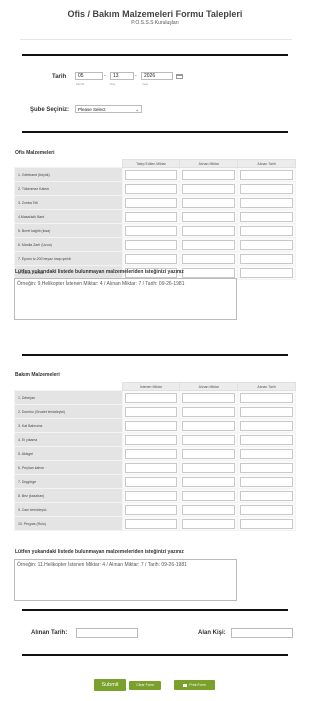  I want to click on table-row: 2. Domino (Sıvalet temizleyici), so click(155, 411).